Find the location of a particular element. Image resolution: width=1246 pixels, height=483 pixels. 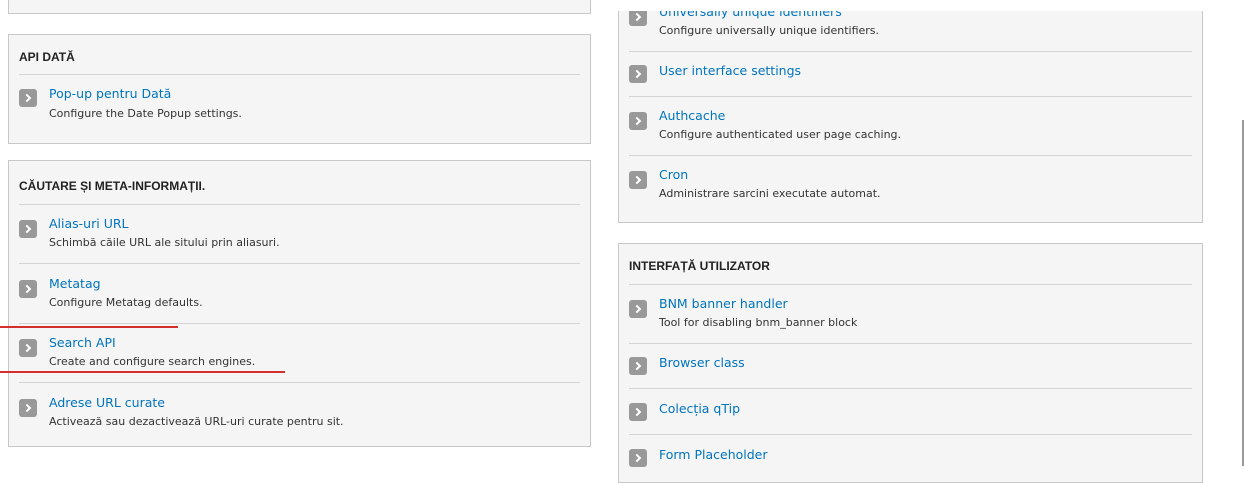

item-link-metatag: Metatag is located at coordinates (75, 283).